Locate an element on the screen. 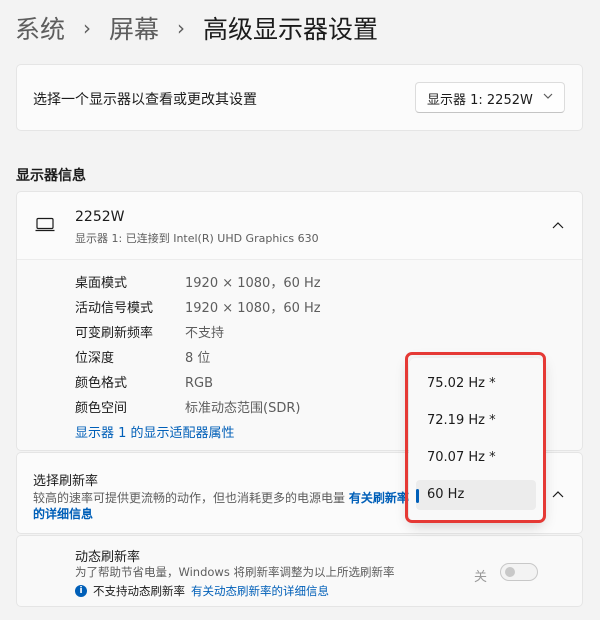 This screenshot has height=620, width=600. detail-value: 8 位 is located at coordinates (198, 358).